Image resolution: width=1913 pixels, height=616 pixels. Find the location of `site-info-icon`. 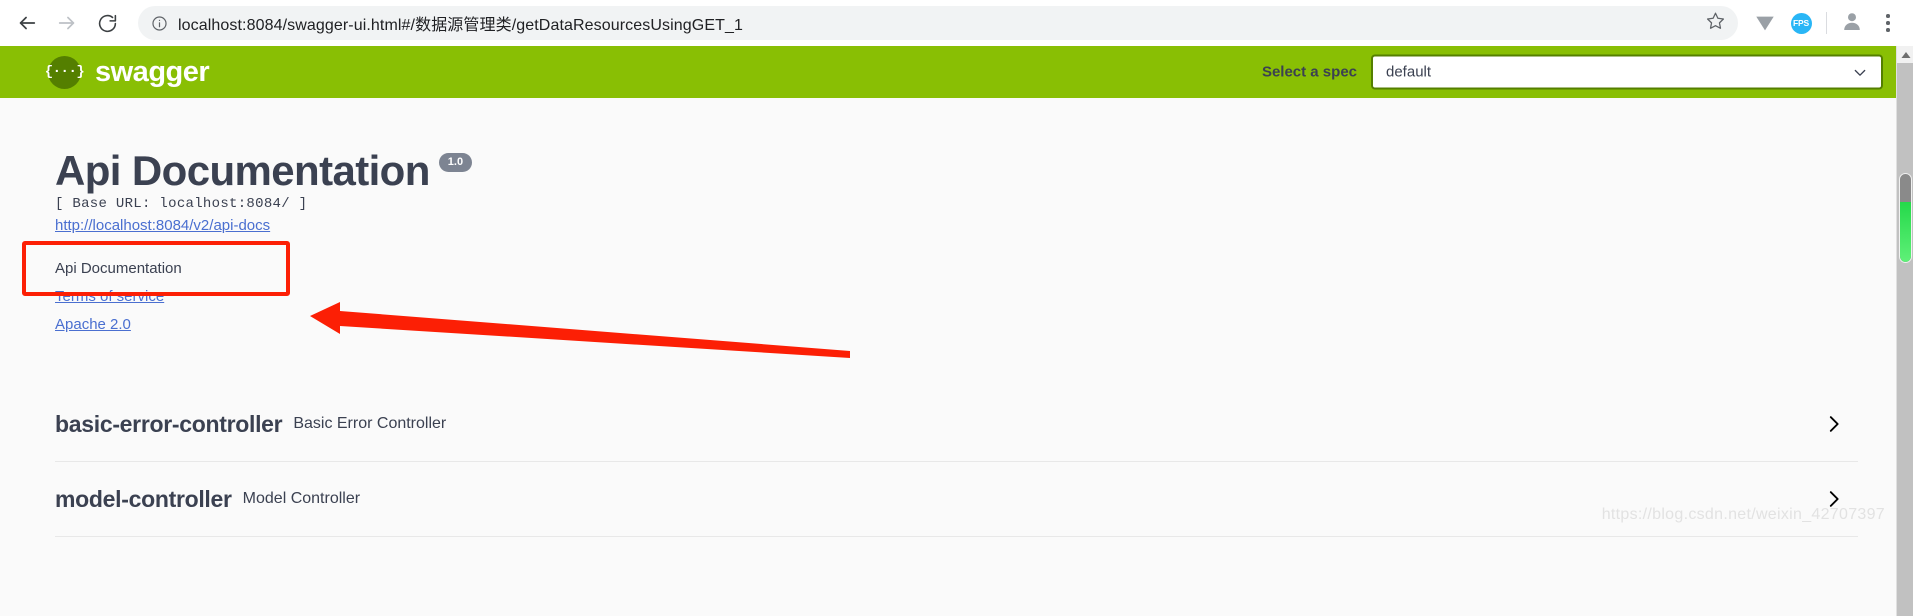

site-info-icon is located at coordinates (159, 23).